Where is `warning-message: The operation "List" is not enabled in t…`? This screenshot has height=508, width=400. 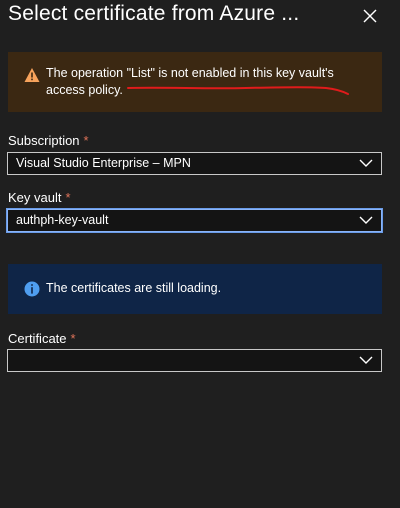 warning-message: The operation "List" is not enabled in t… is located at coordinates (190, 81).